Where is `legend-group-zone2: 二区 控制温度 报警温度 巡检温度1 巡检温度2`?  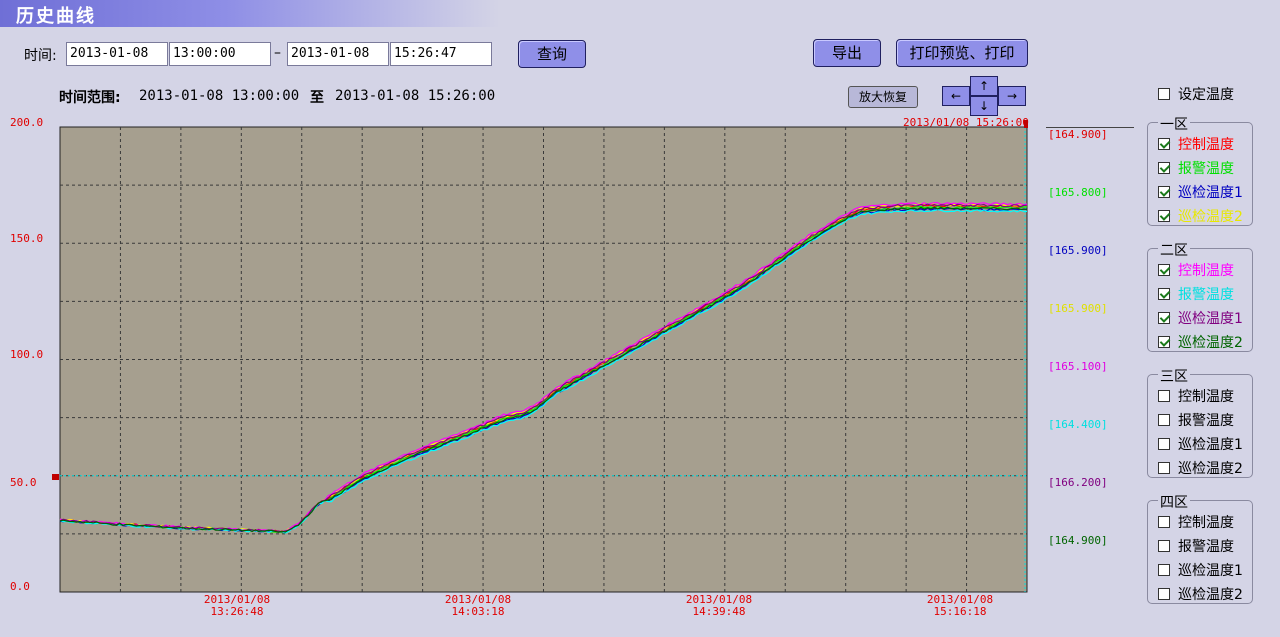 legend-group-zone2: 二区 控制温度 报警温度 巡检温度1 巡检温度2 is located at coordinates (1200, 296).